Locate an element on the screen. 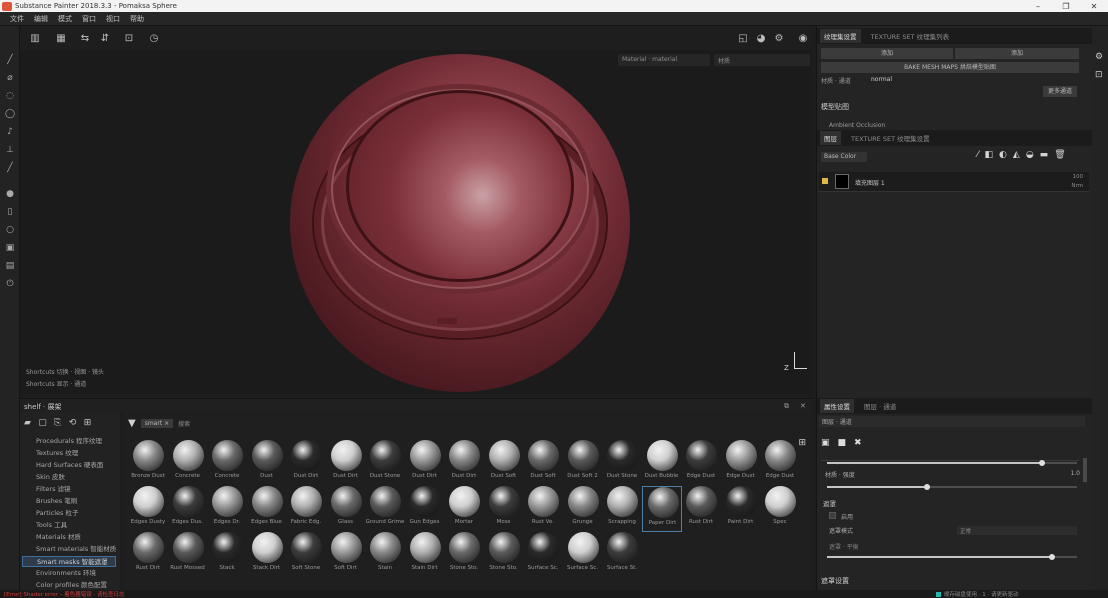 This screenshot has width=1108, height=598. menu-help: 帮助 is located at coordinates (137, 19).